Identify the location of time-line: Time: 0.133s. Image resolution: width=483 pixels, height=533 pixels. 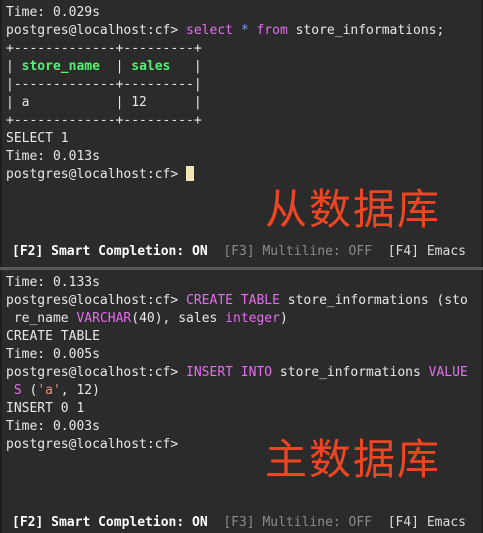
(53, 282).